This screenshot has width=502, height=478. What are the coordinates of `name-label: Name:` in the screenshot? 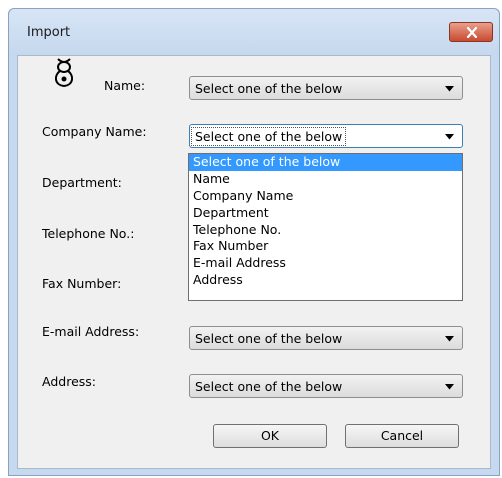 It's located at (125, 85).